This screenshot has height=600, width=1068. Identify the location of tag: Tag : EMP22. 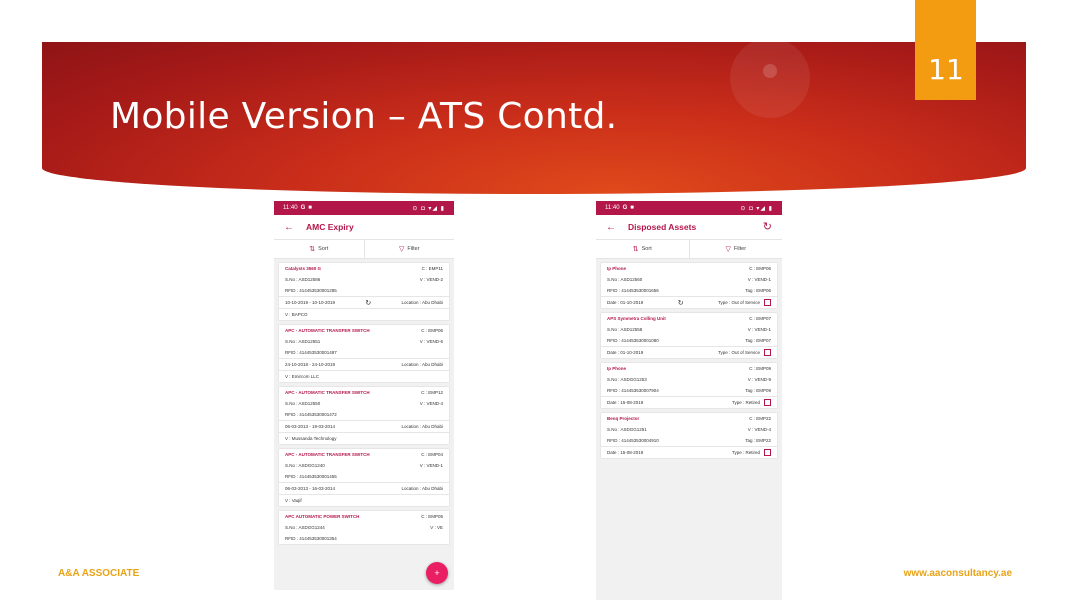
(758, 440).